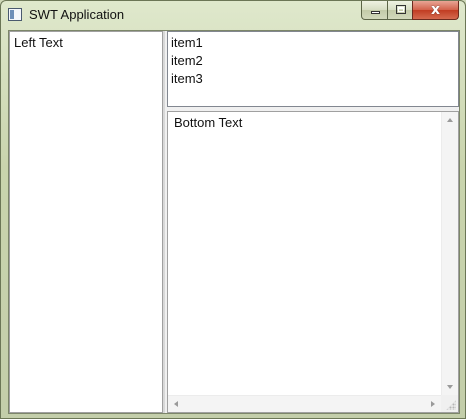 This screenshot has width=466, height=419. I want to click on scroll-left-icon, so click(176, 404).